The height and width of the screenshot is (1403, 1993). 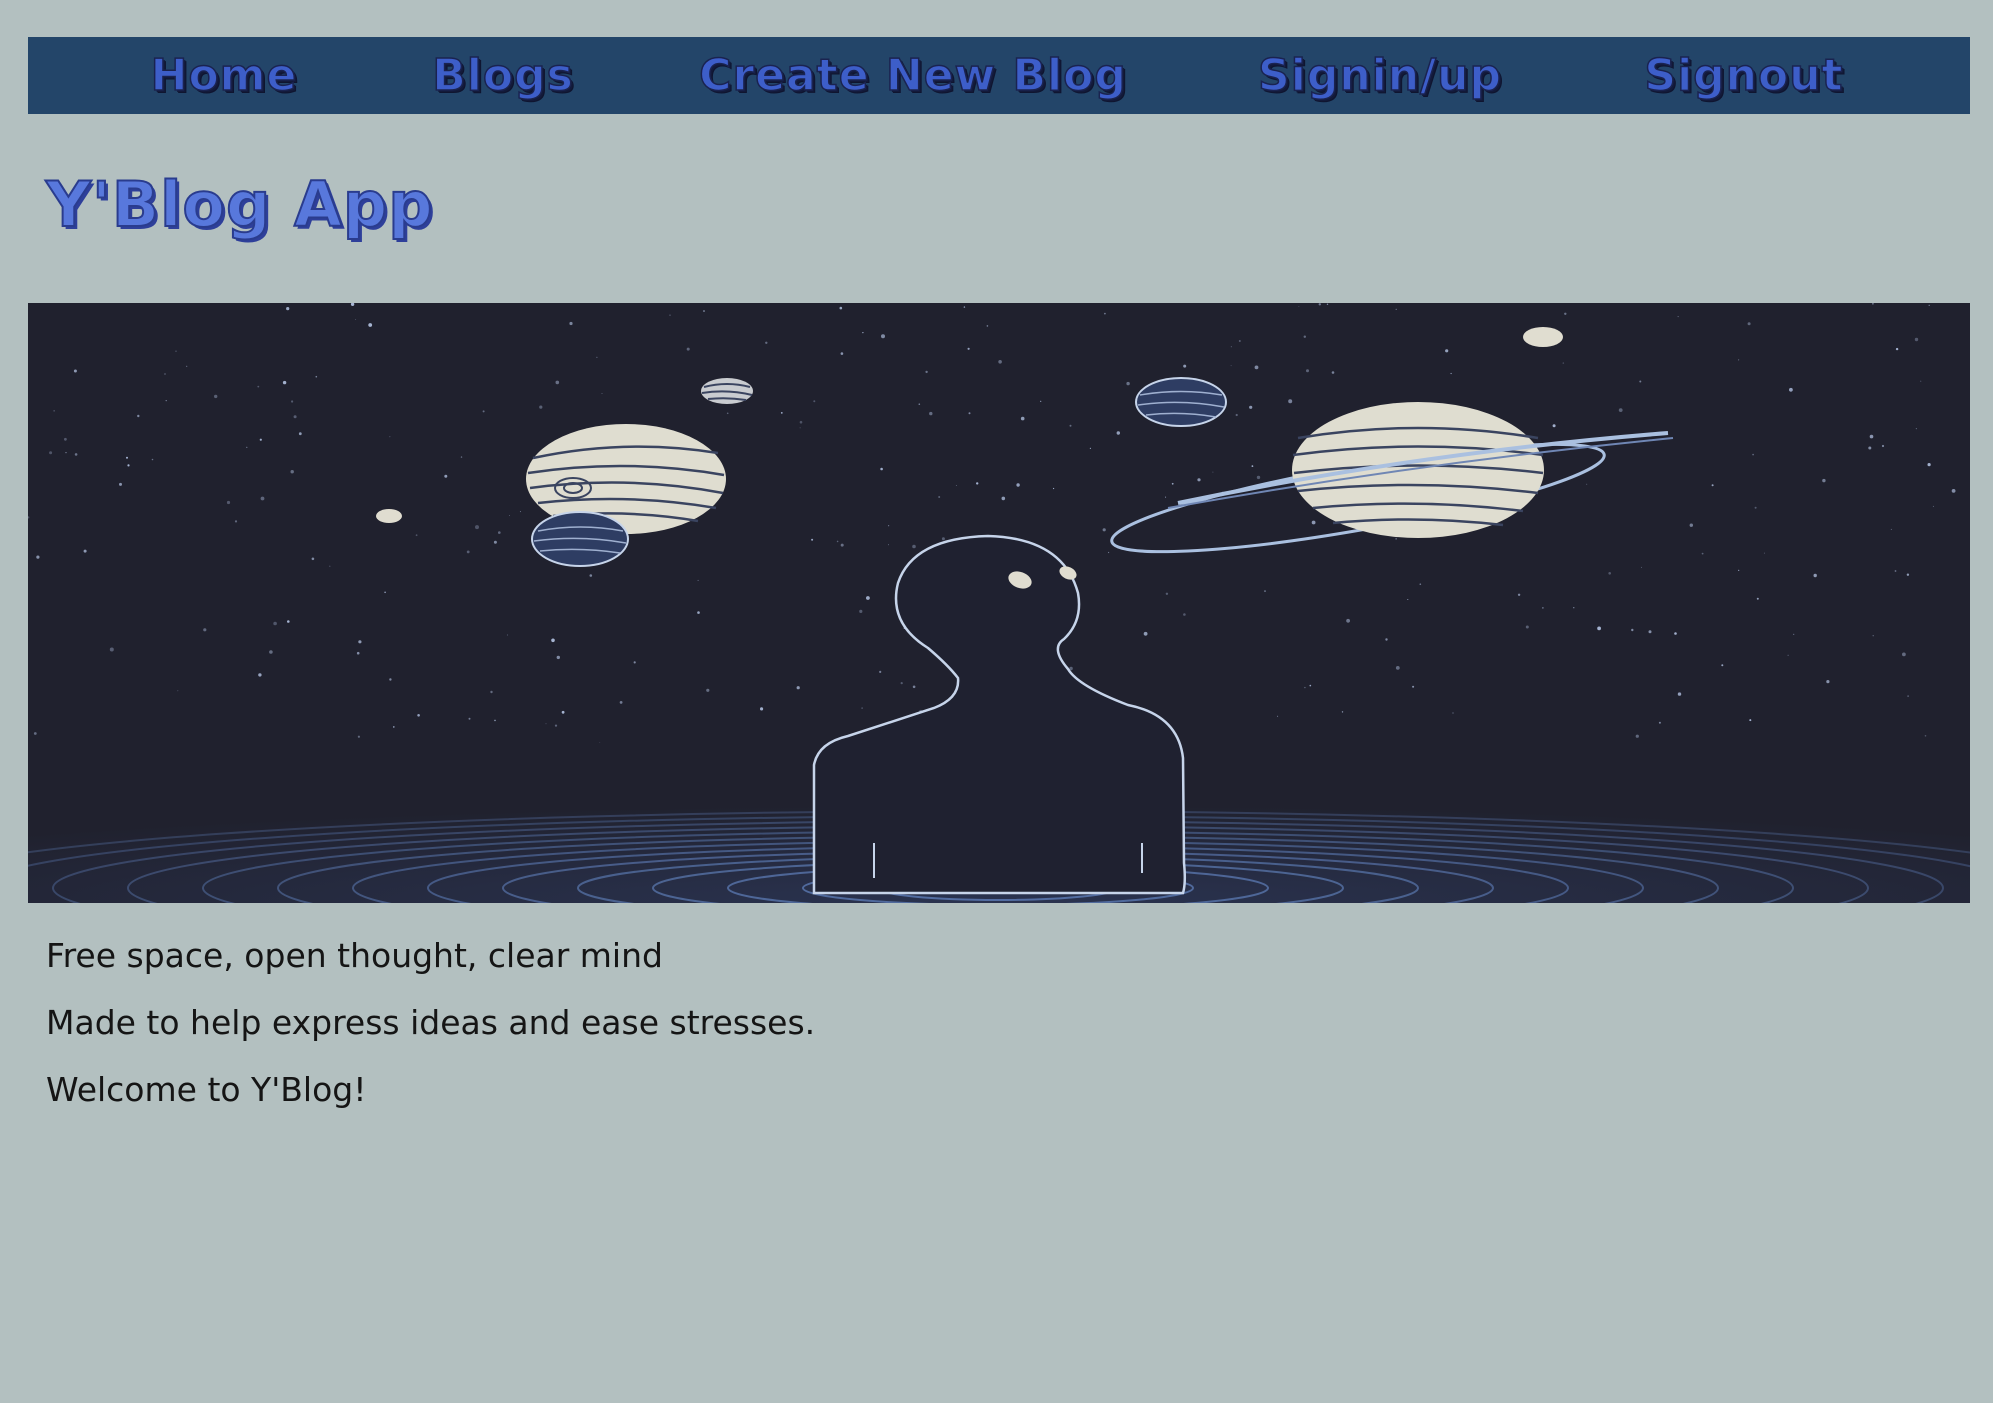 What do you see at coordinates (912, 75) in the screenshot?
I see `nav-create-new-blog-link: Create New Blog` at bounding box center [912, 75].